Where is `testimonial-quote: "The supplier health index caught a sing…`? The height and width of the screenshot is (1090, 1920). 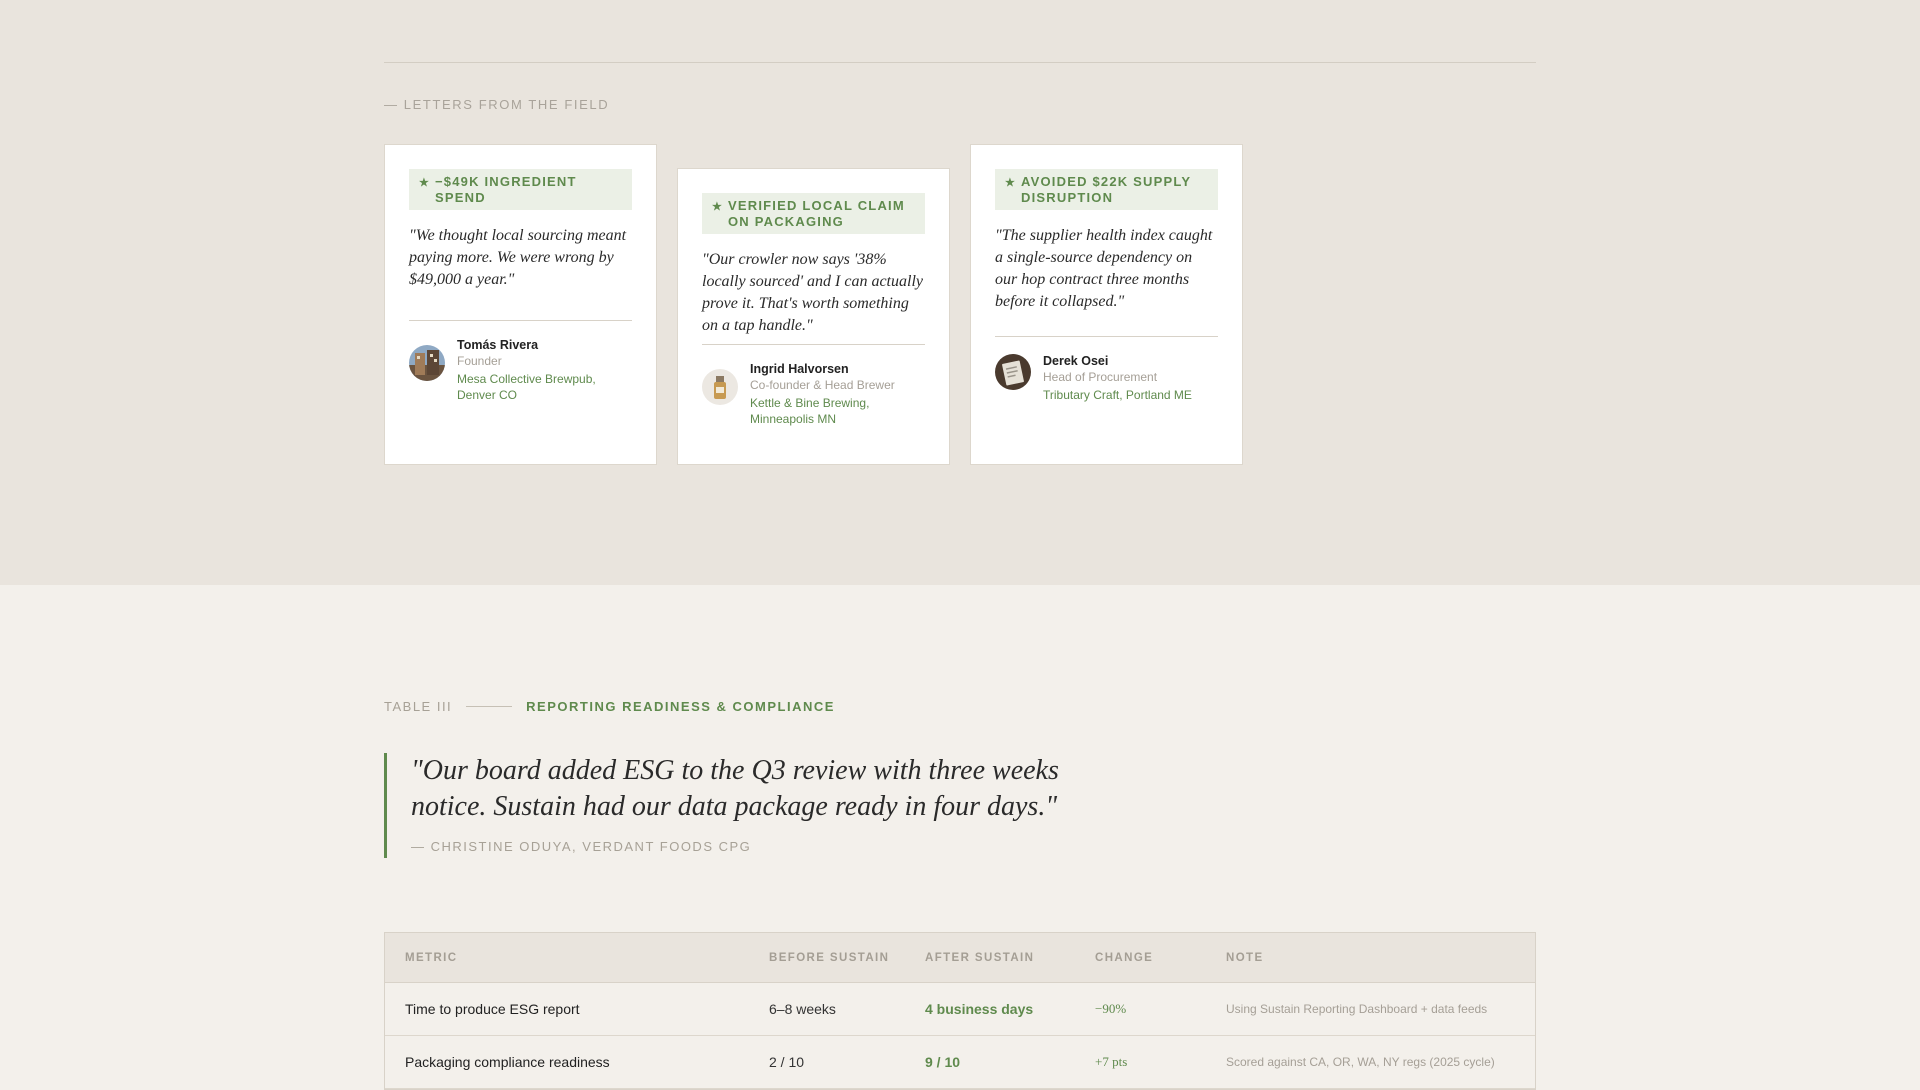 testimonial-quote: "The supplier health index caught a sing… is located at coordinates (1104, 268).